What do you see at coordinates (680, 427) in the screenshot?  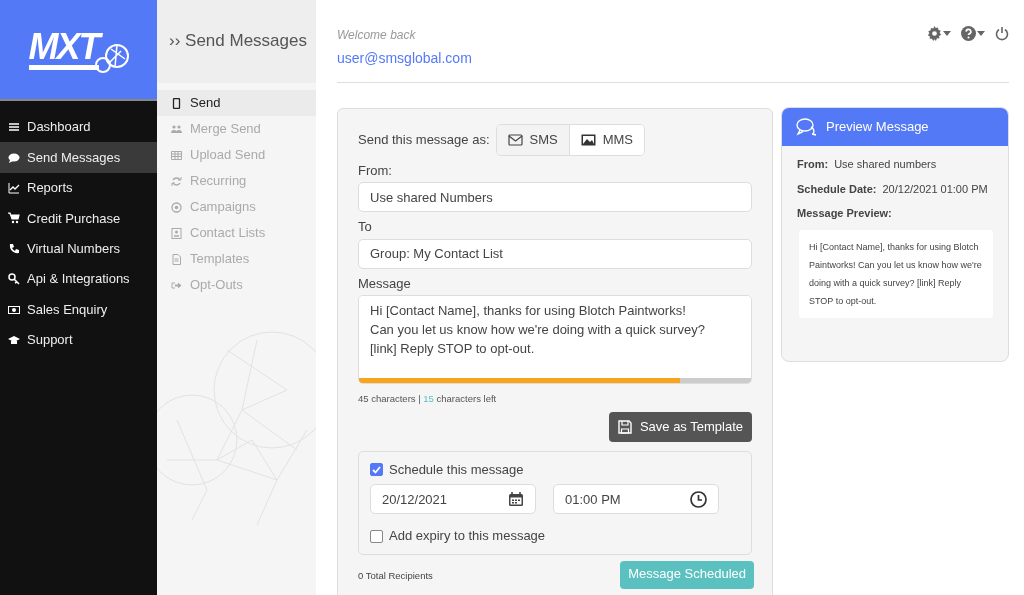 I see `save-template-button: Save as Template` at bounding box center [680, 427].